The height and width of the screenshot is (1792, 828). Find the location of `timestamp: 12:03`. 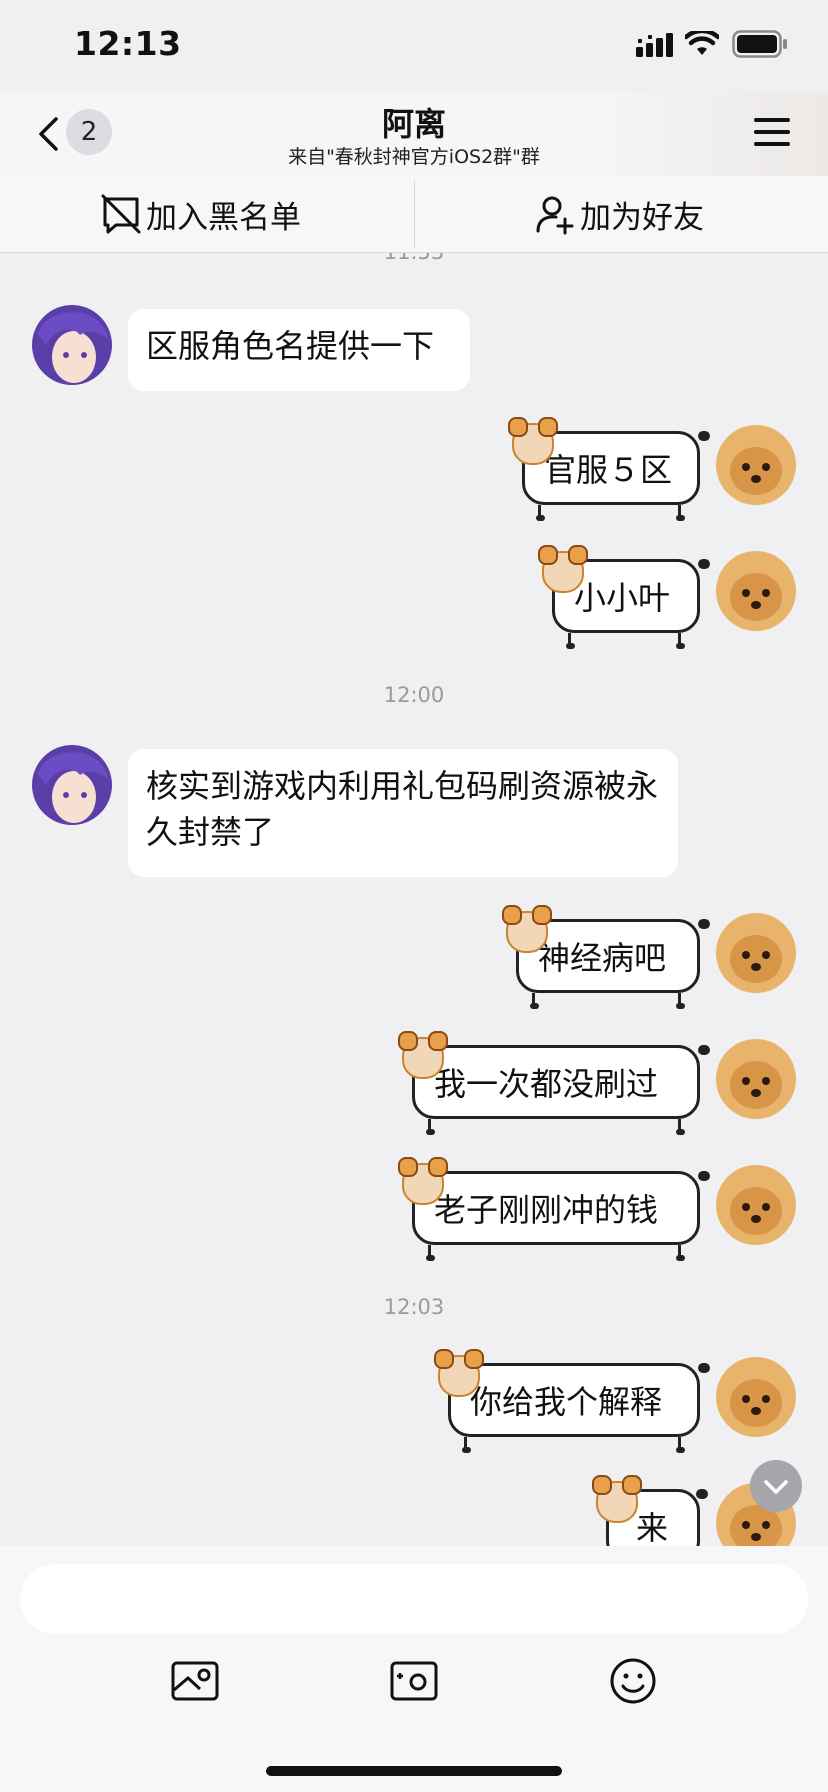

timestamp: 12:03 is located at coordinates (414, 1307).